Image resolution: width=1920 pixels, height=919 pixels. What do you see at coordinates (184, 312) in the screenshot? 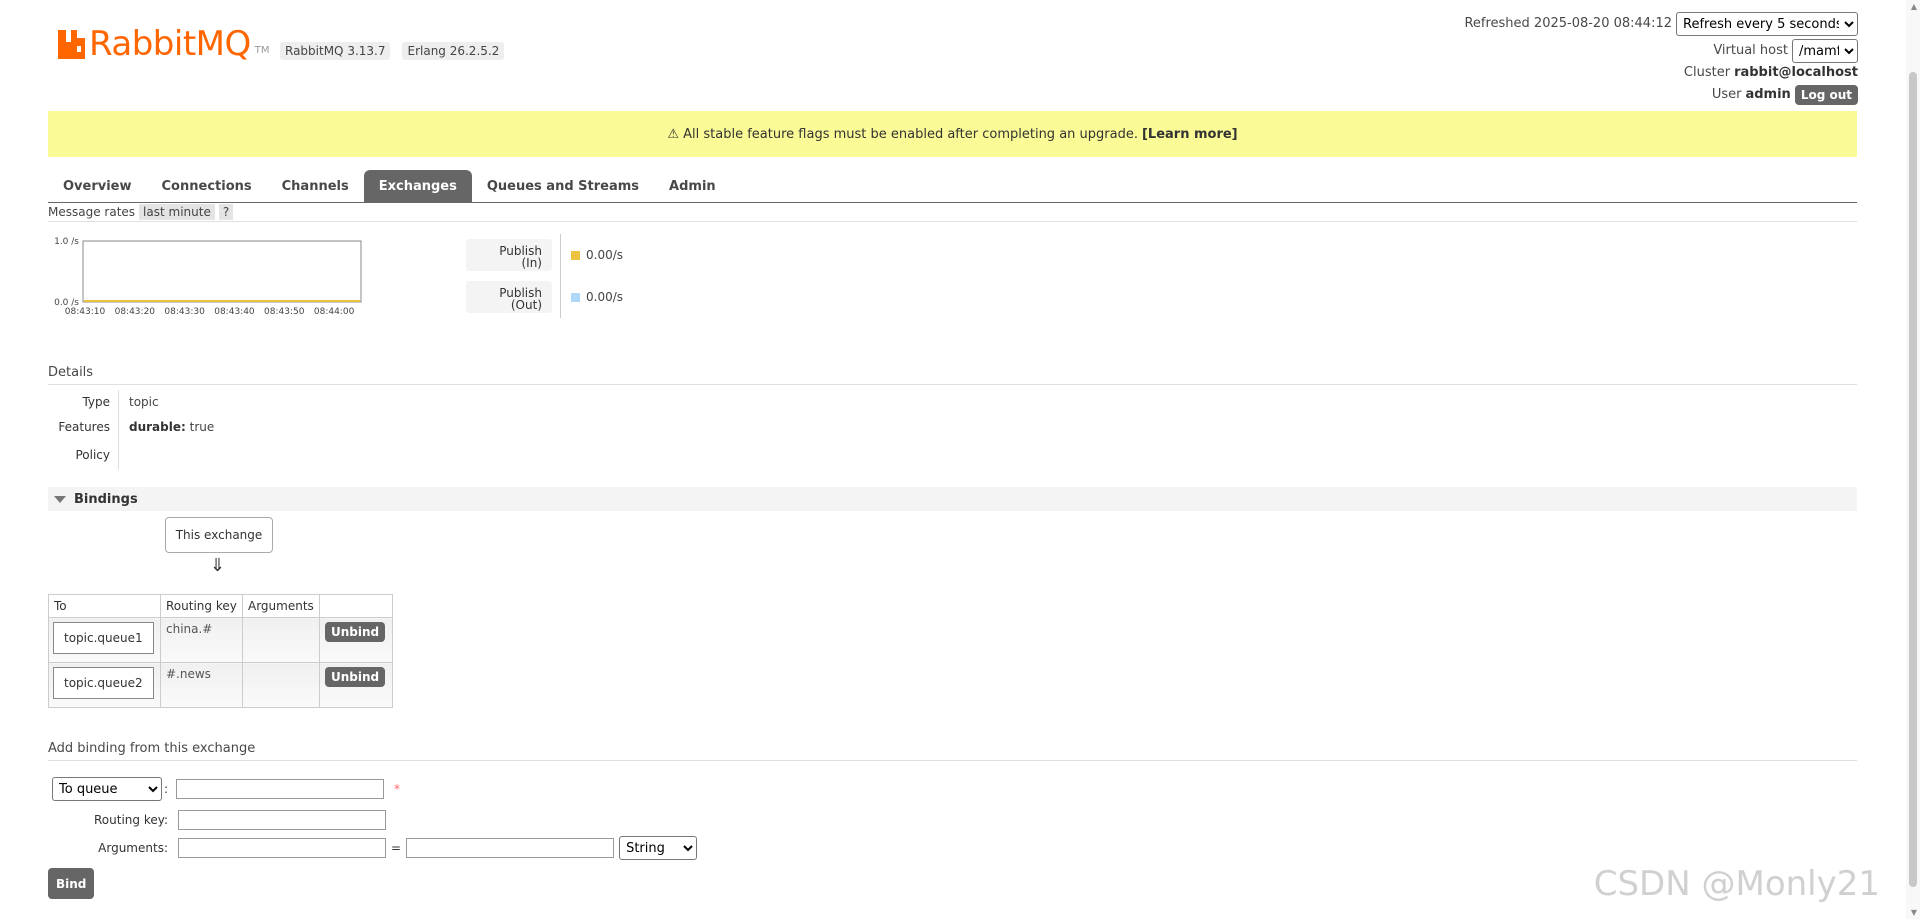
I see `x-tick-label: 08:43:30` at bounding box center [184, 312].